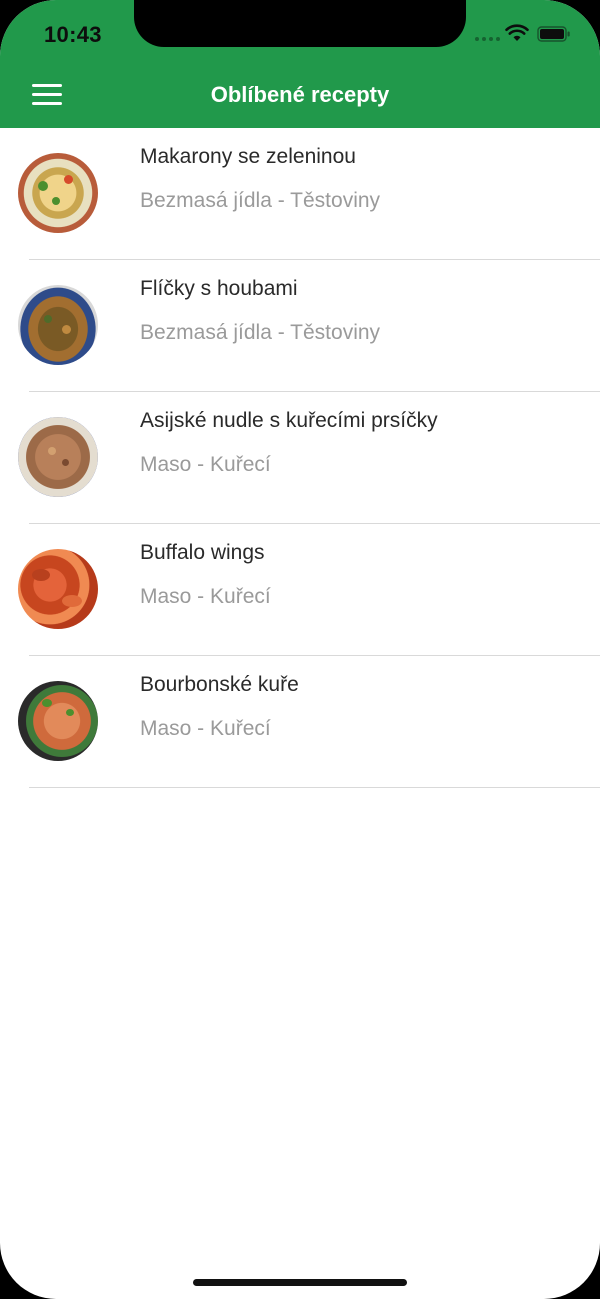  I want to click on recipe-list-item: Bourbonské kuře Maso - Kuřecí, so click(300, 722).